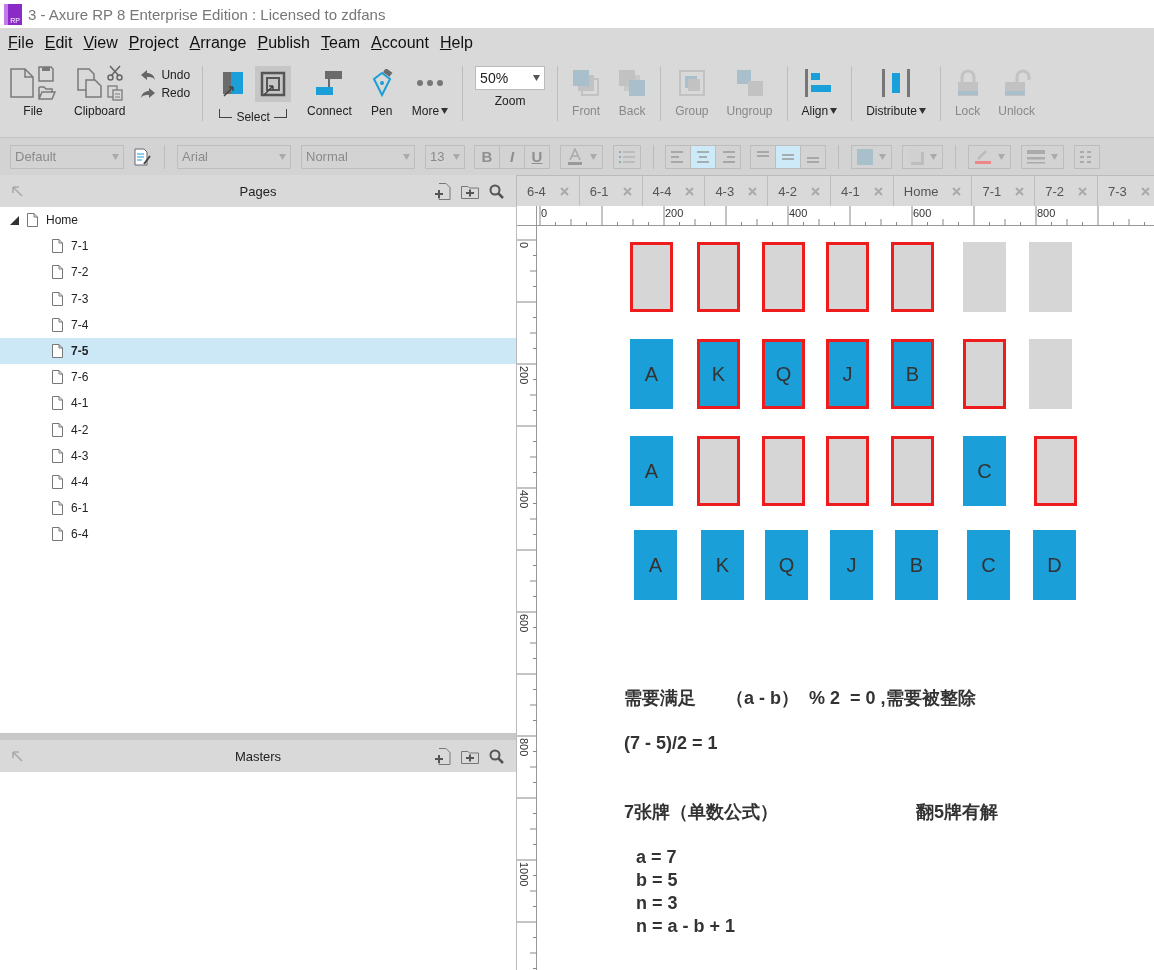 This screenshot has width=1154, height=970. Describe the element at coordinates (258, 482) in the screenshot. I see `page-tree-item: 4-4` at that location.